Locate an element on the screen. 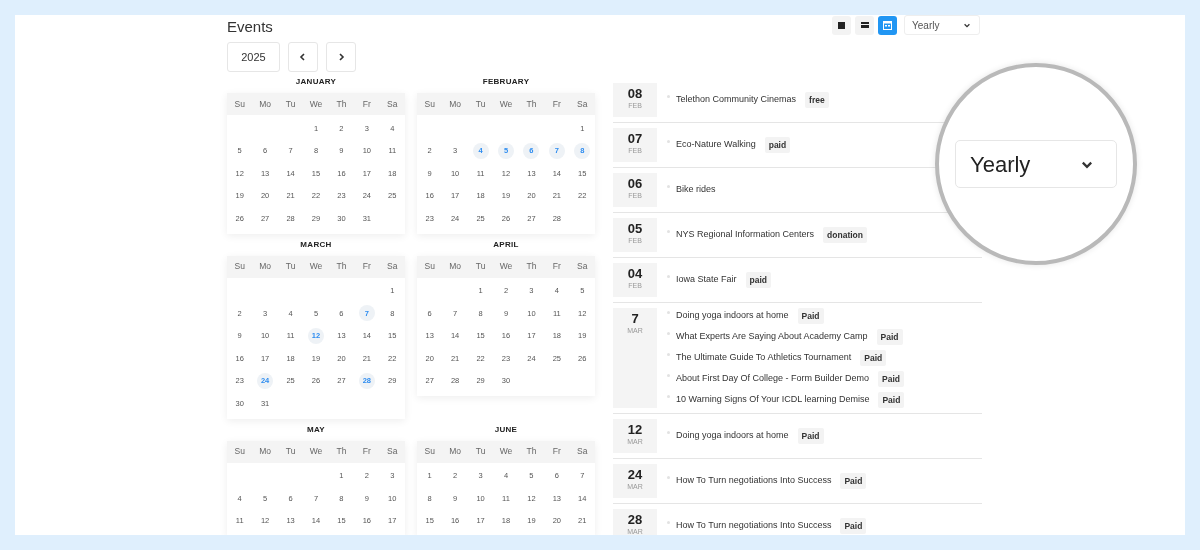 This screenshot has height=550, width=1200. chevron-right-icon is located at coordinates (341, 57).